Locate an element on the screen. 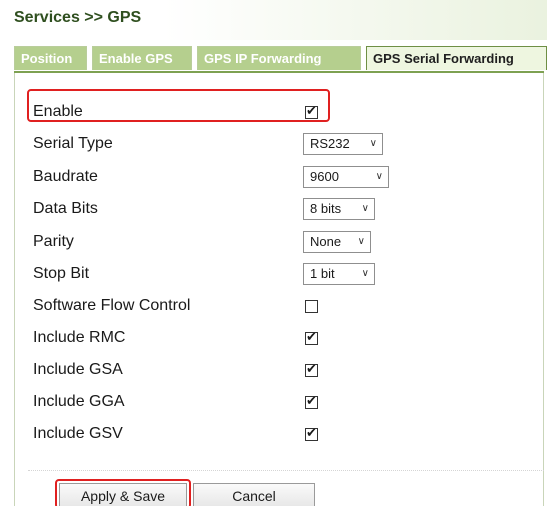 The width and height of the screenshot is (547, 506). include-gsv-checkbox: ✔ is located at coordinates (311, 433).